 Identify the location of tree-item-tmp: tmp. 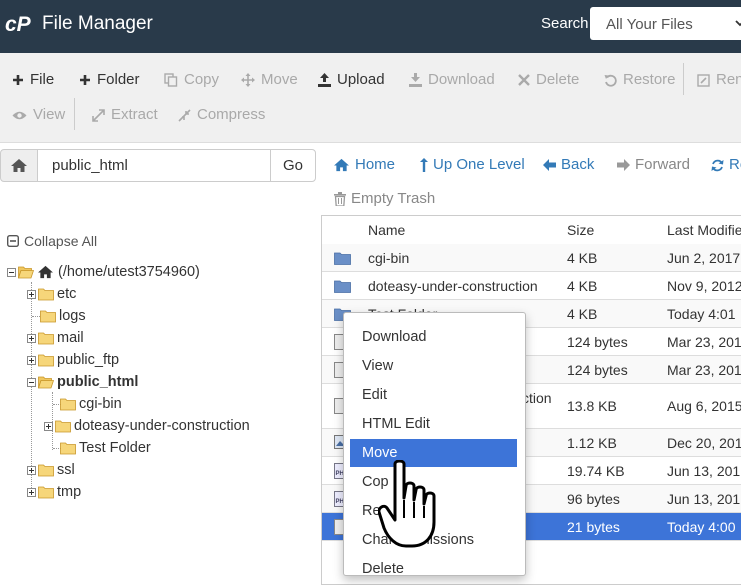
(54, 492).